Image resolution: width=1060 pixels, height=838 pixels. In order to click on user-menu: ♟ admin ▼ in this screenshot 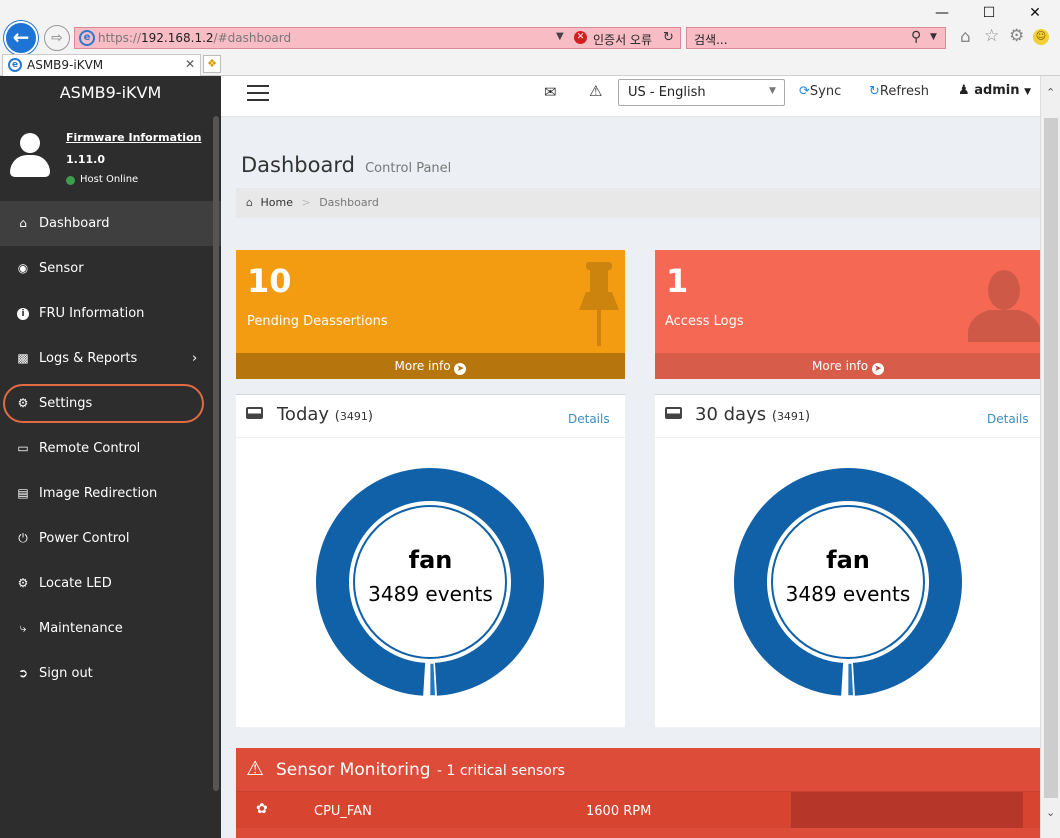, I will do `click(994, 90)`.